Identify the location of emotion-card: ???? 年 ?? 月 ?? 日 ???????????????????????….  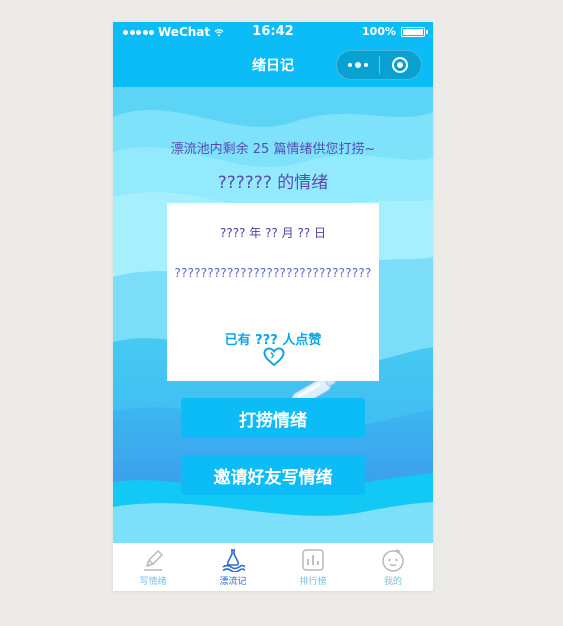
(273, 292).